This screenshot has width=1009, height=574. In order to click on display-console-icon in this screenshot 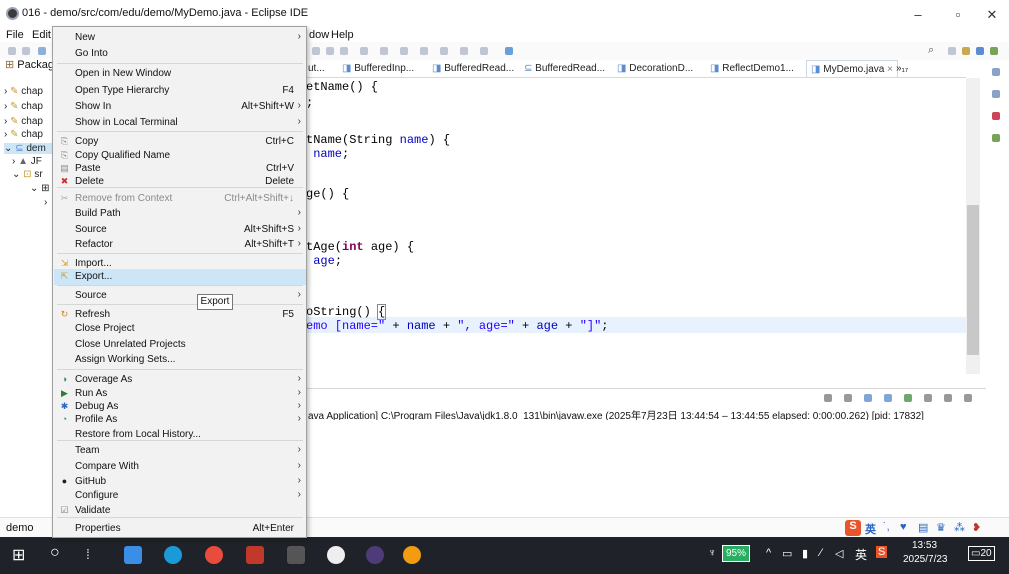, I will do `click(908, 398)`.